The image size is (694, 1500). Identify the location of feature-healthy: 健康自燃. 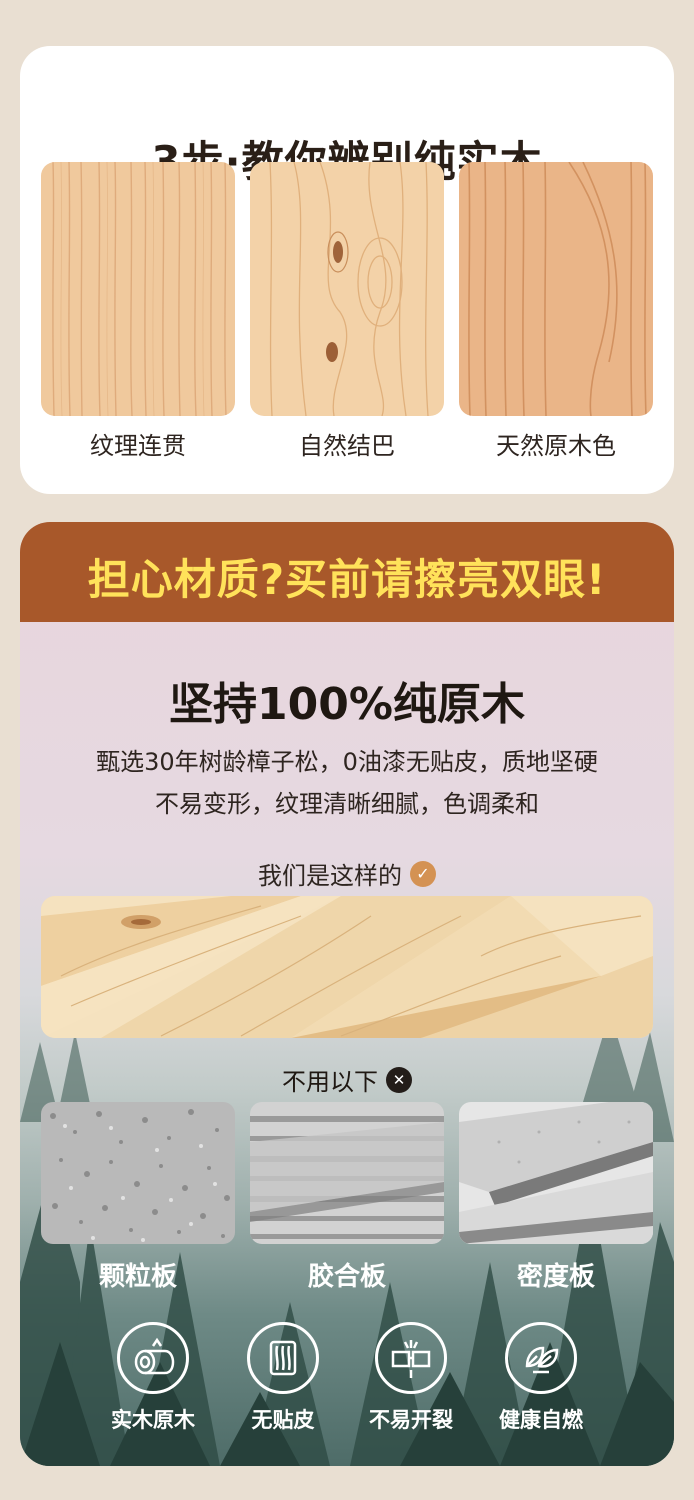
(541, 1378).